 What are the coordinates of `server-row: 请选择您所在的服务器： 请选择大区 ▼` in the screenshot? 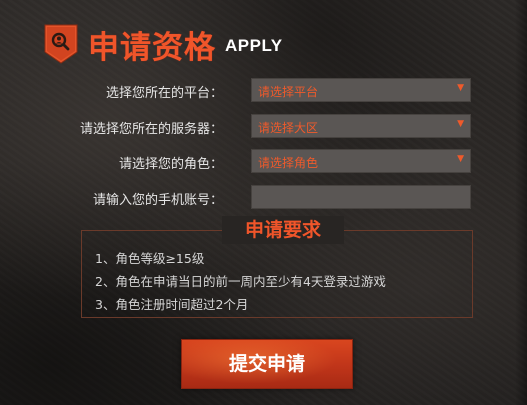 It's located at (263, 127).